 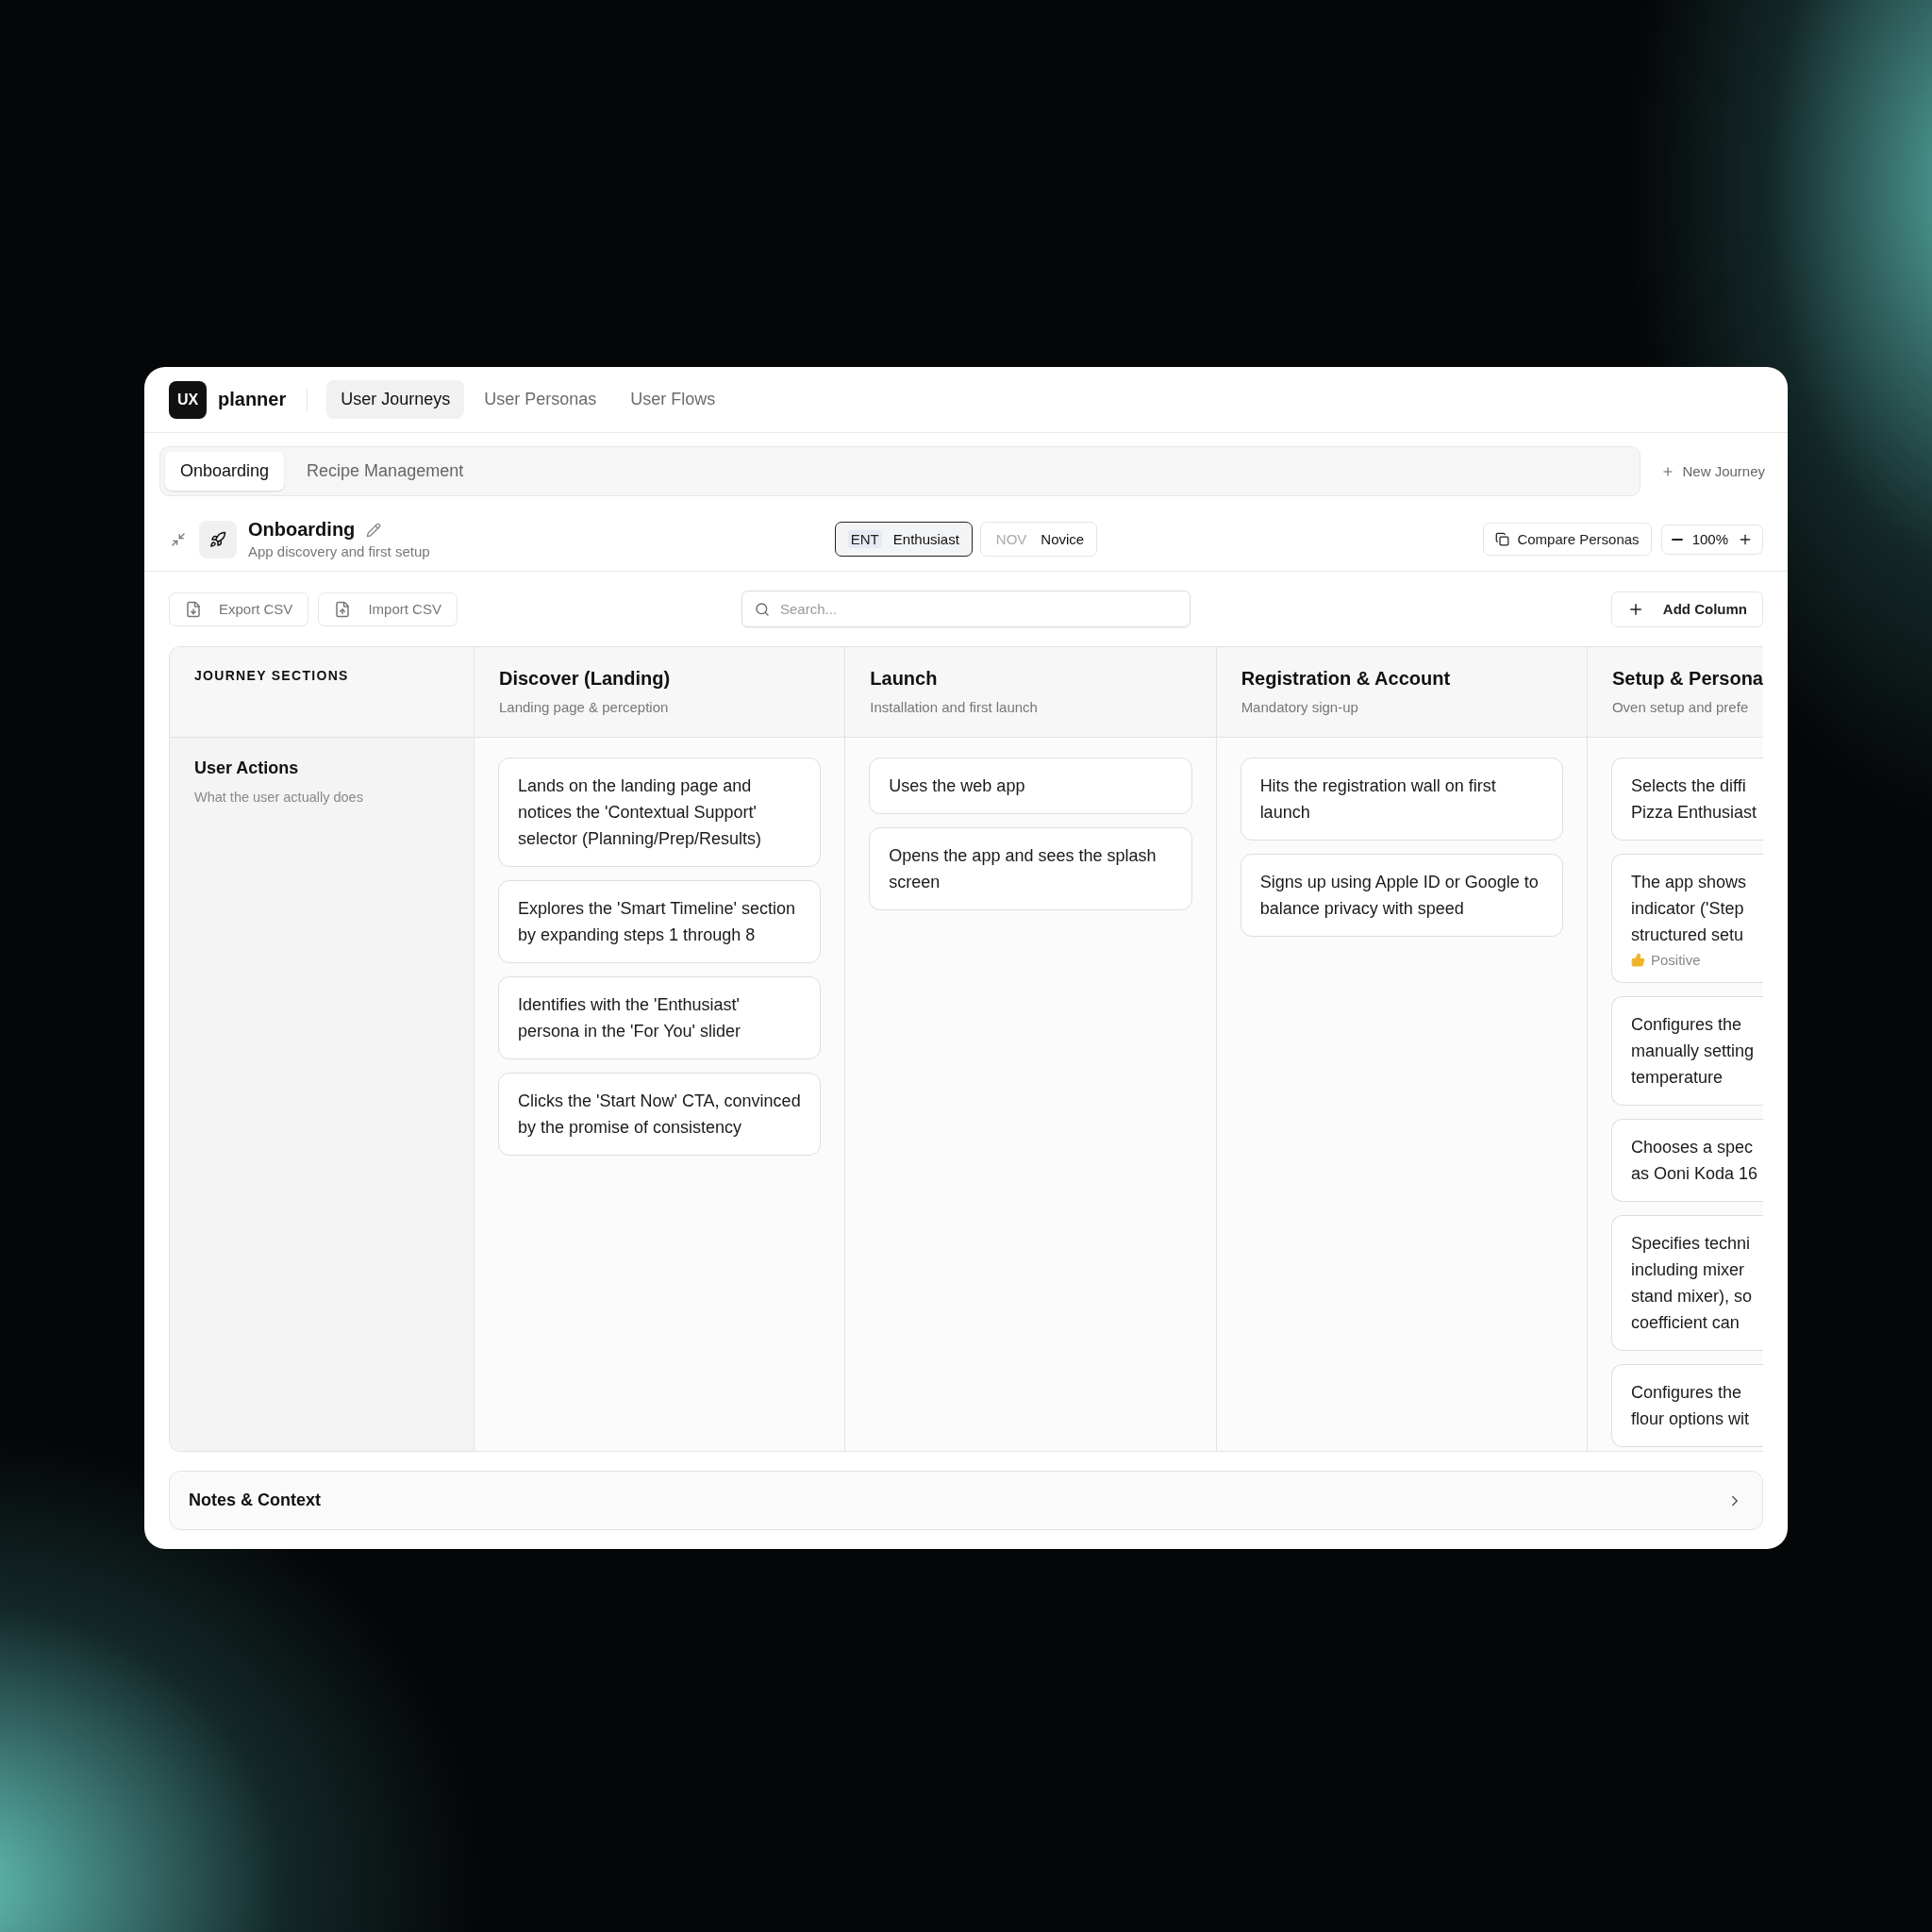 What do you see at coordinates (247, 768) in the screenshot?
I see `section-title: User Actions` at bounding box center [247, 768].